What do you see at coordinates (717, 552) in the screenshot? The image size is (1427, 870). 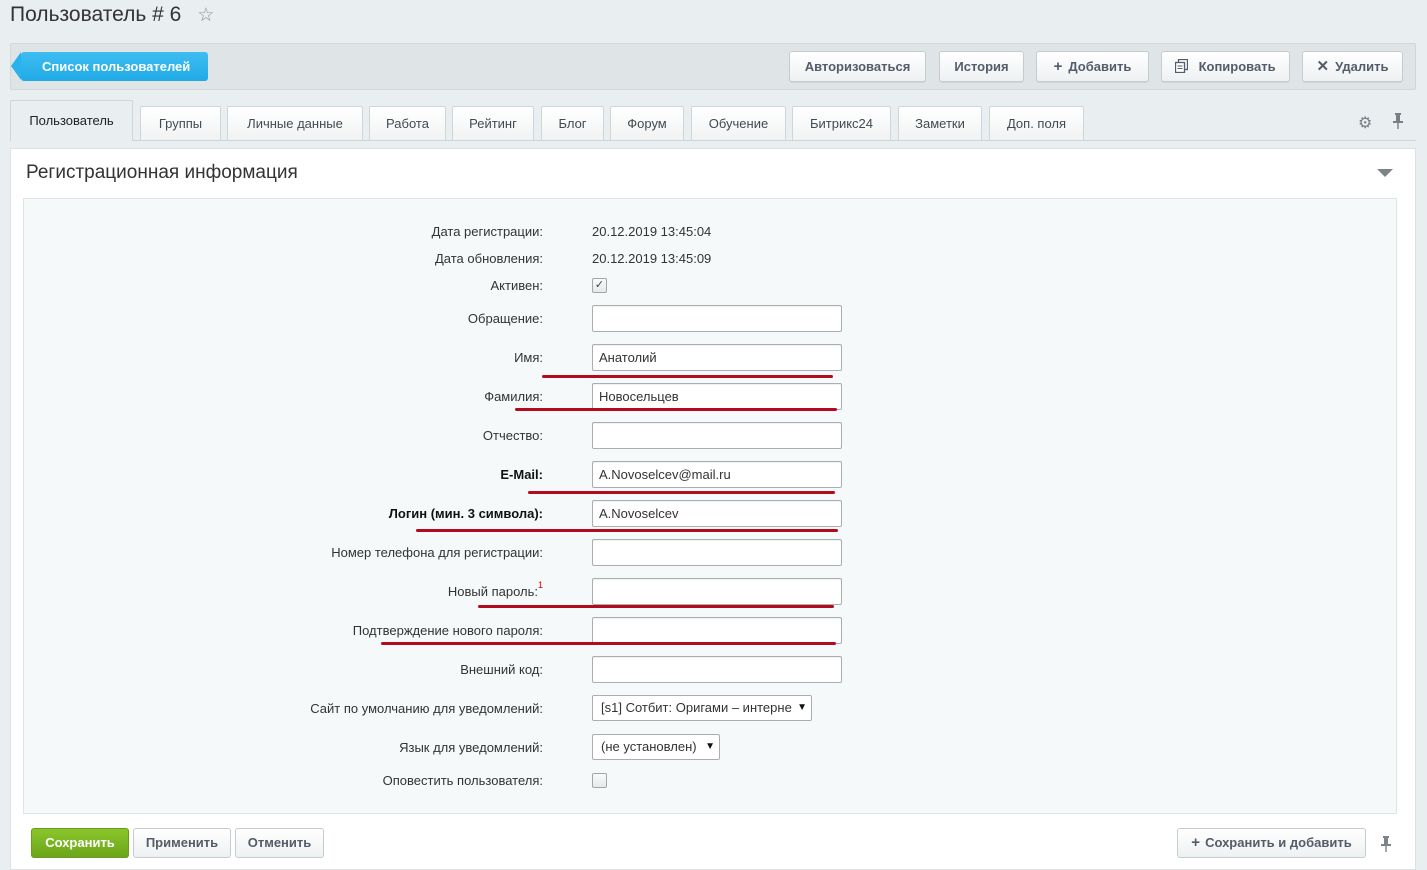 I see `phone-field` at bounding box center [717, 552].